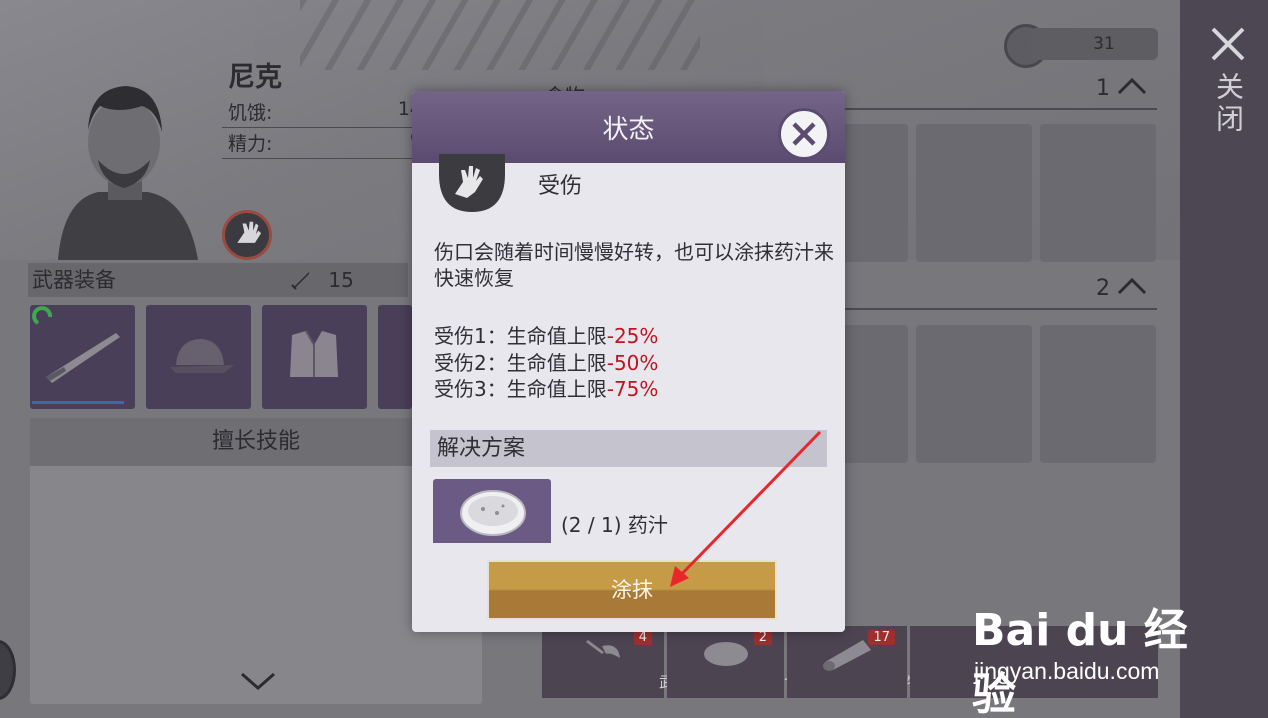 Image resolution: width=1268 pixels, height=718 pixels. I want to click on medicine-item-slot, so click(492, 511).